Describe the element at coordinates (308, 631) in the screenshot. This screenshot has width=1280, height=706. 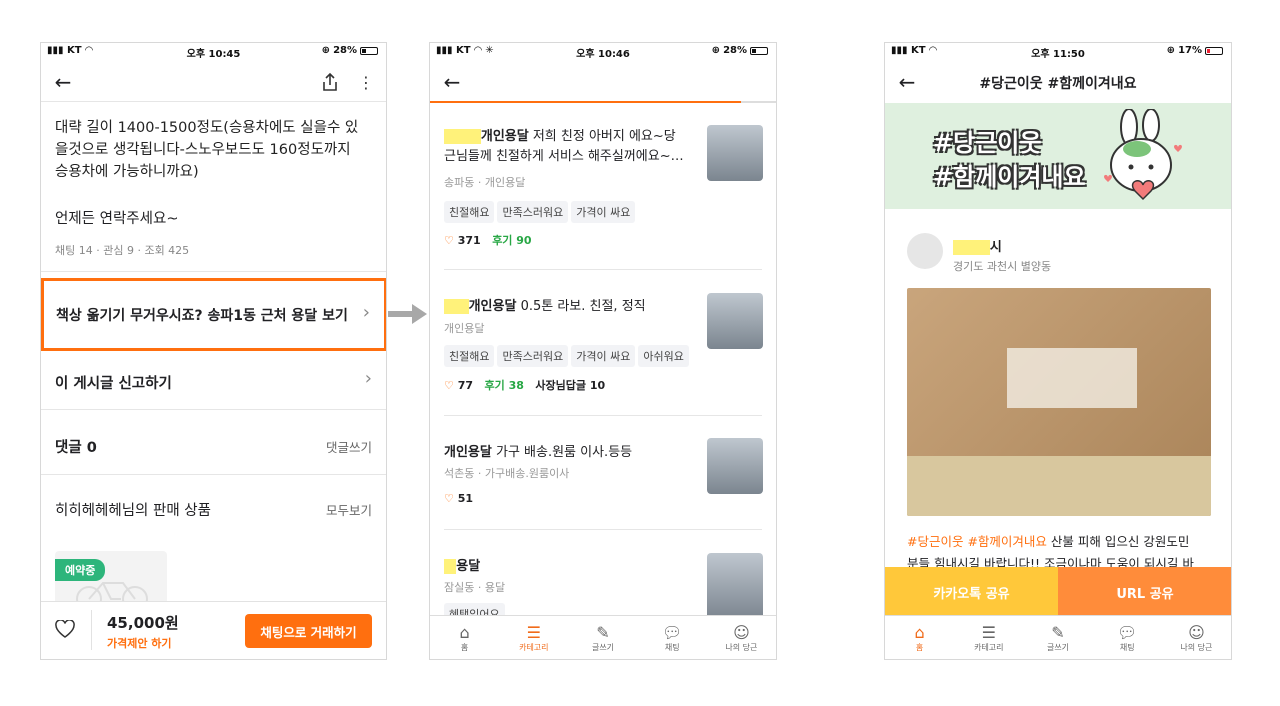
I see `chat-trade-button: 채팅으로 거래하기` at that location.